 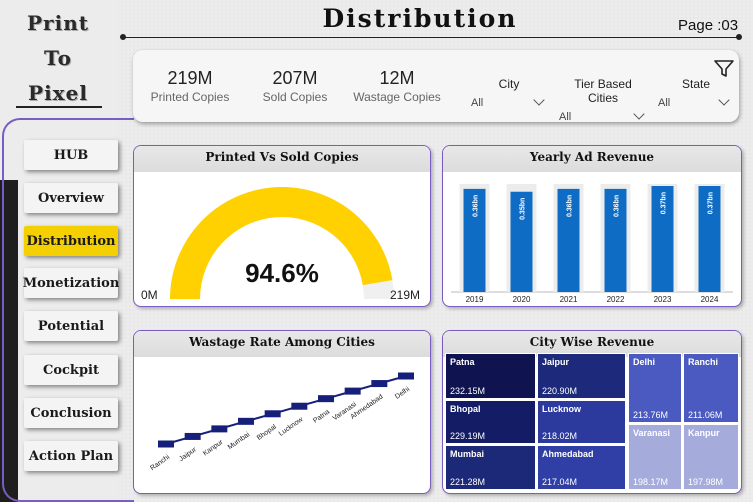 I want to click on title-rule-dot-left, so click(x=123, y=37).